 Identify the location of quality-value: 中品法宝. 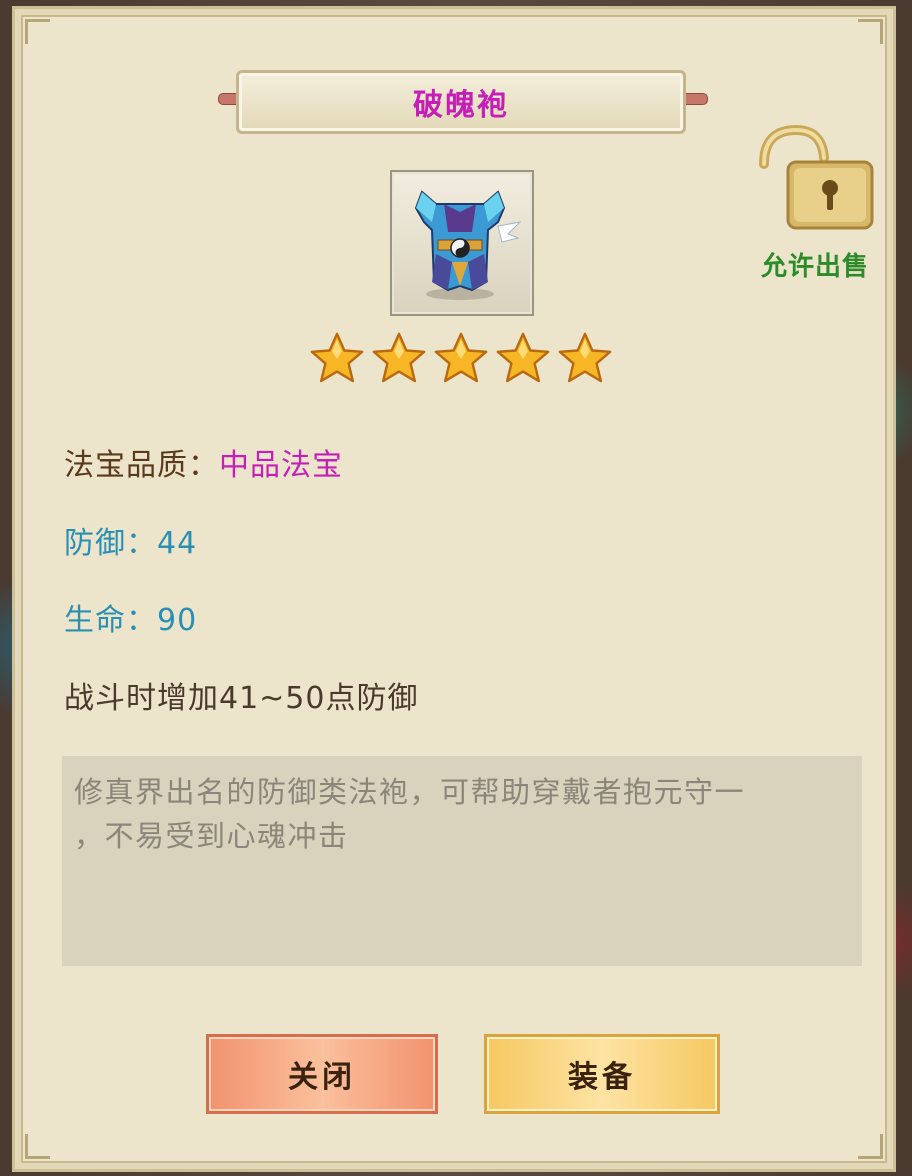
(281, 465).